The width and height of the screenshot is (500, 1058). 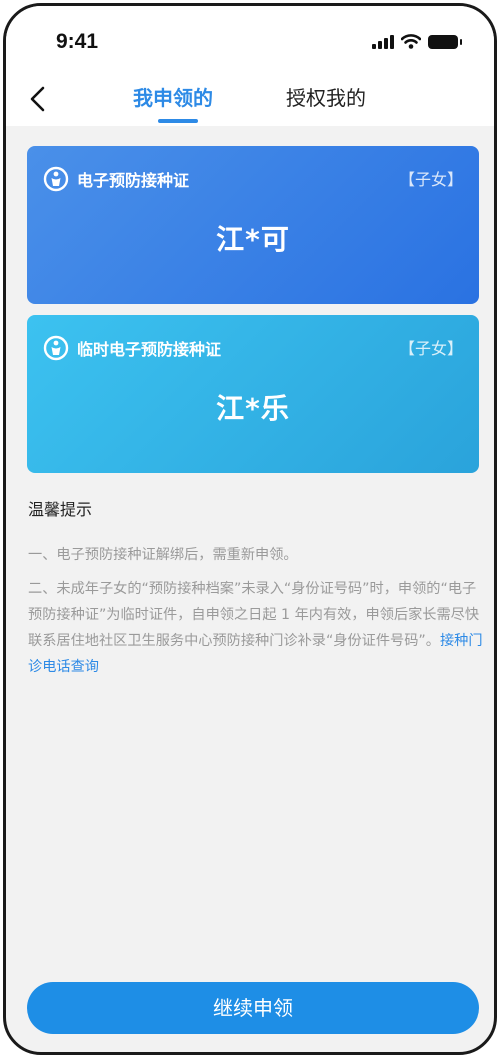 I want to click on nav-bar: 我申领的 授权我的, so click(x=250, y=101).